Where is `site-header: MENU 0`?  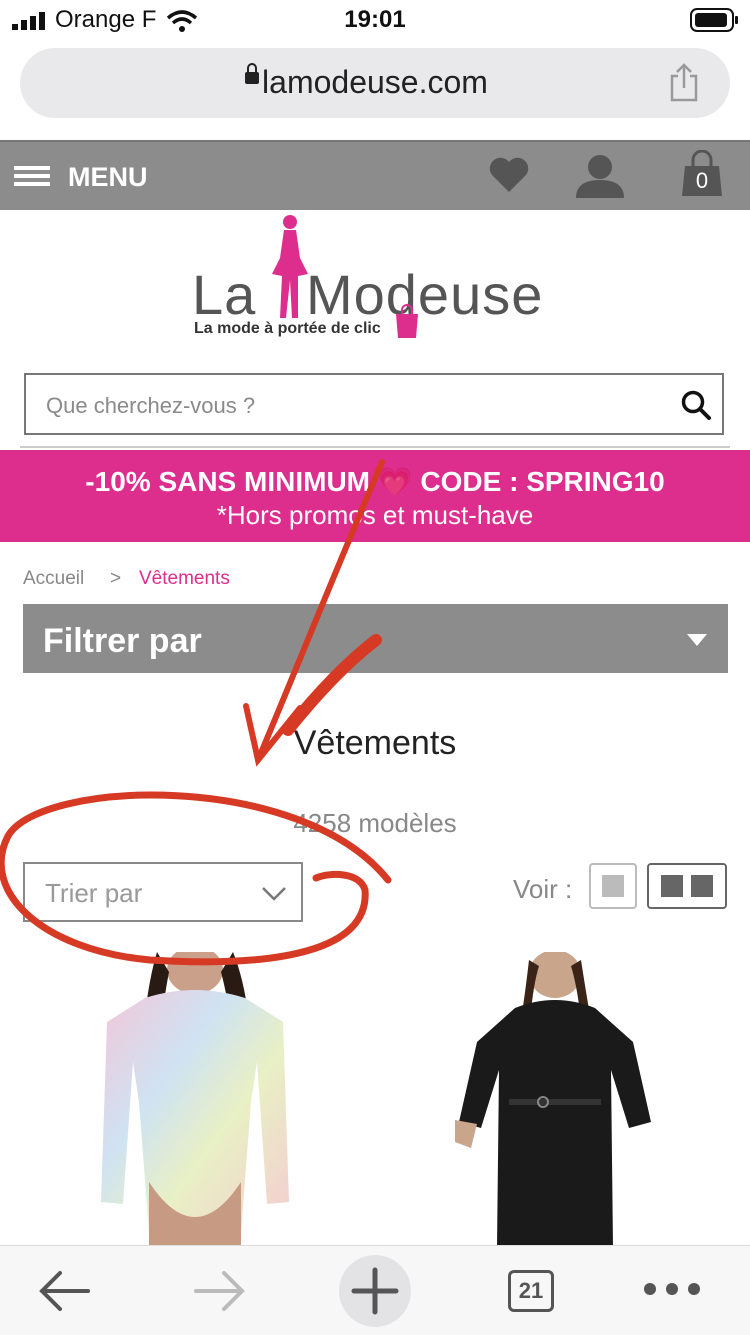
site-header: MENU 0 is located at coordinates (375, 175).